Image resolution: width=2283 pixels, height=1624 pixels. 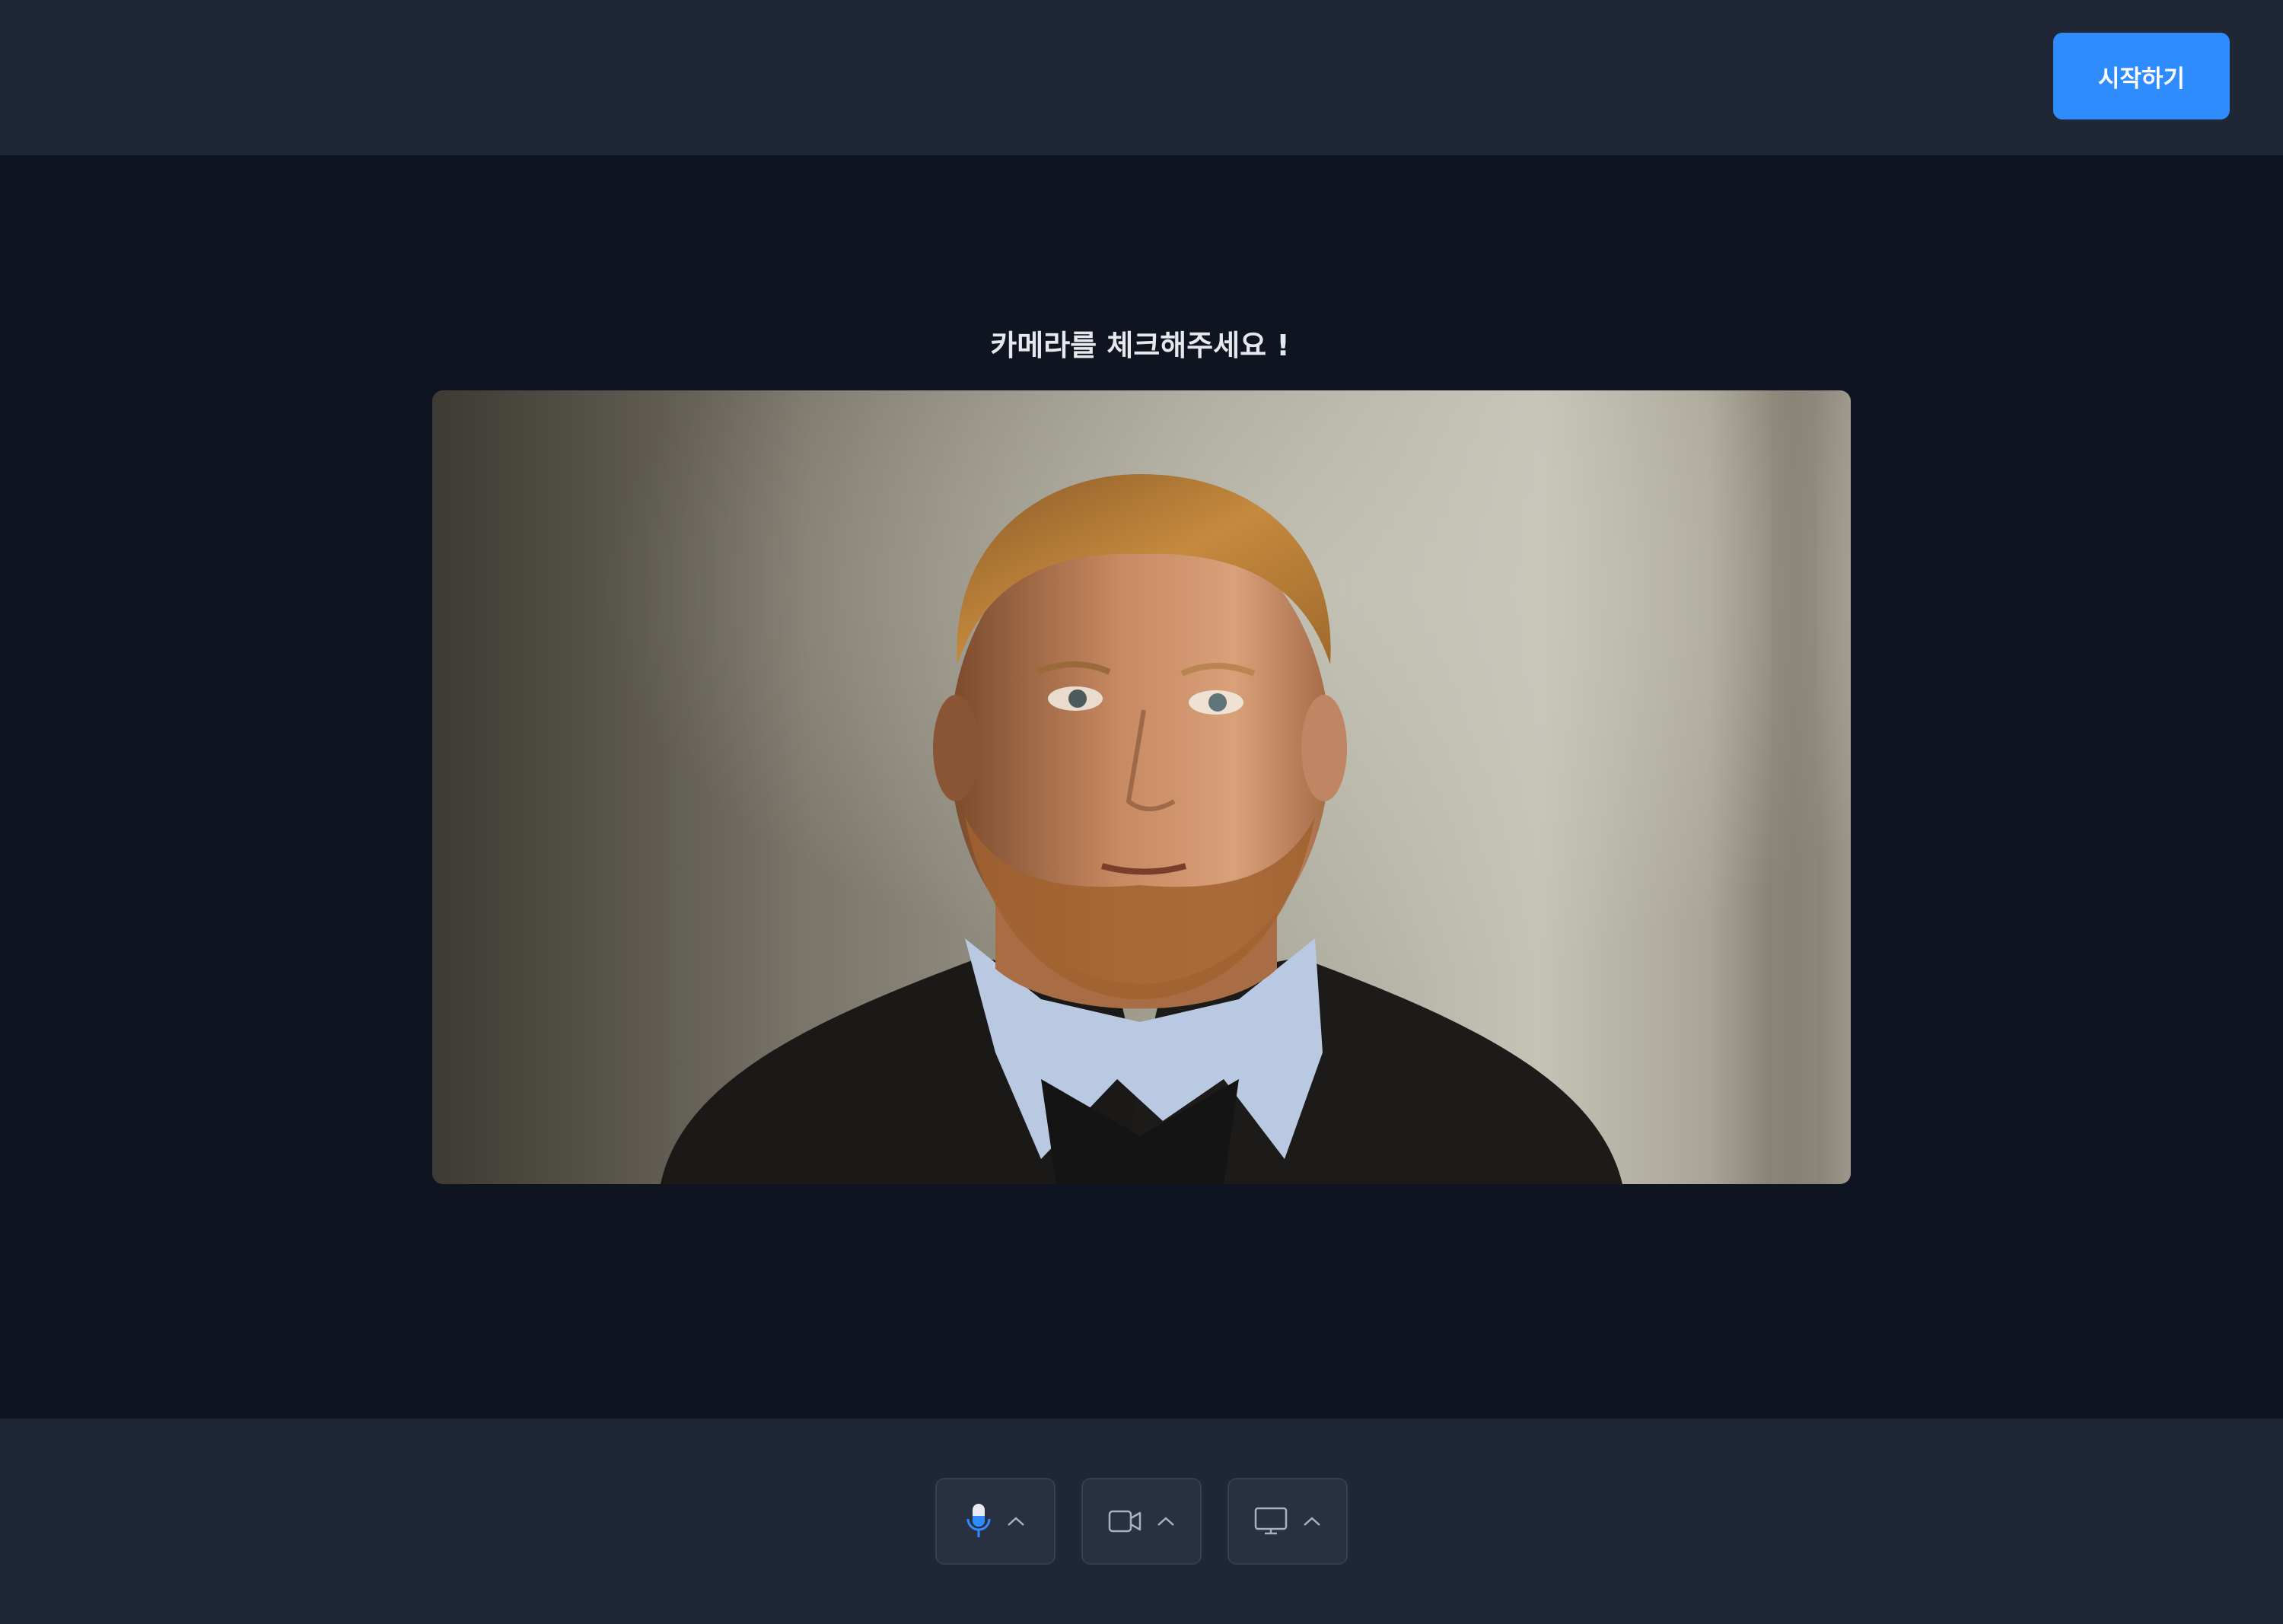 I want to click on start-button: 시작하기, so click(x=2141, y=76).